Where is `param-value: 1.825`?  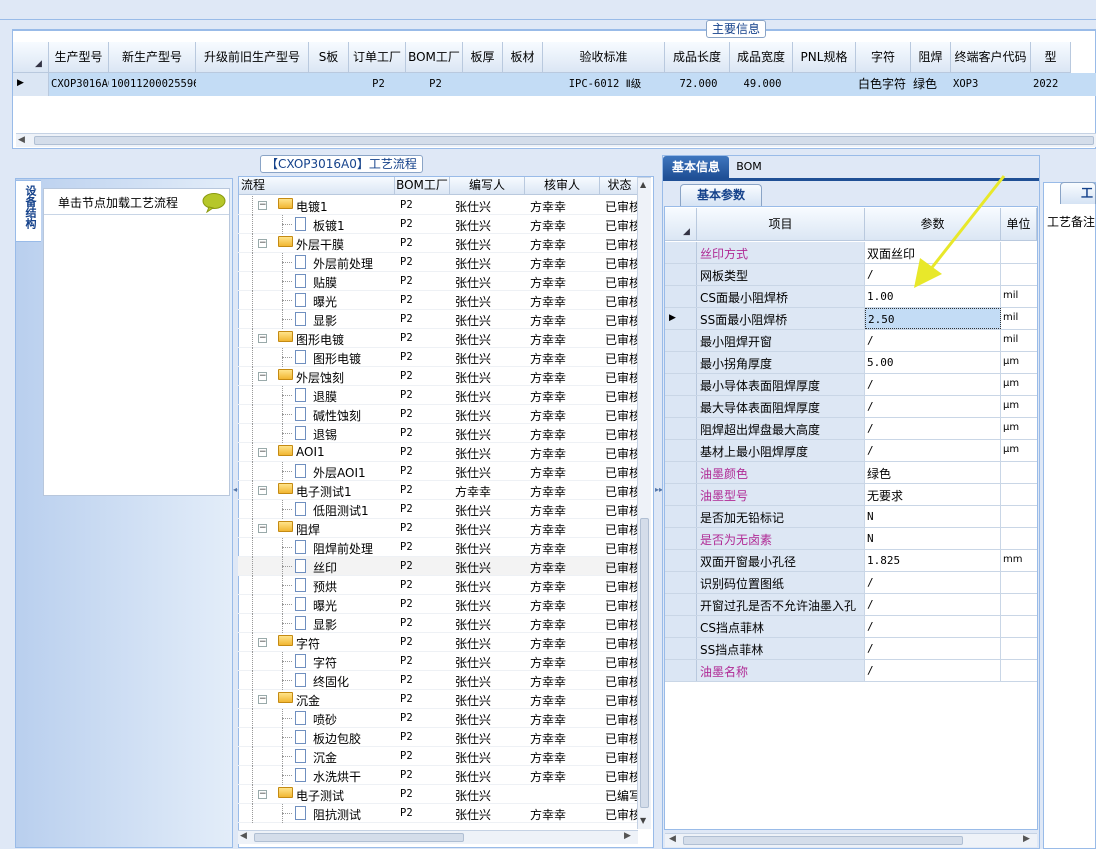
param-value: 1.825 is located at coordinates (933, 560).